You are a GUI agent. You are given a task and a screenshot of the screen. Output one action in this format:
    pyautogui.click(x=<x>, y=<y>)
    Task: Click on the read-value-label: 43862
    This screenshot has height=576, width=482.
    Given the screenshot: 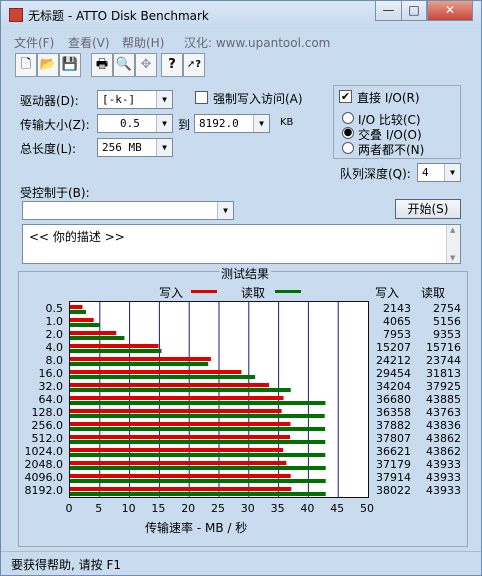 What is the action you would take?
    pyautogui.click(x=443, y=451)
    